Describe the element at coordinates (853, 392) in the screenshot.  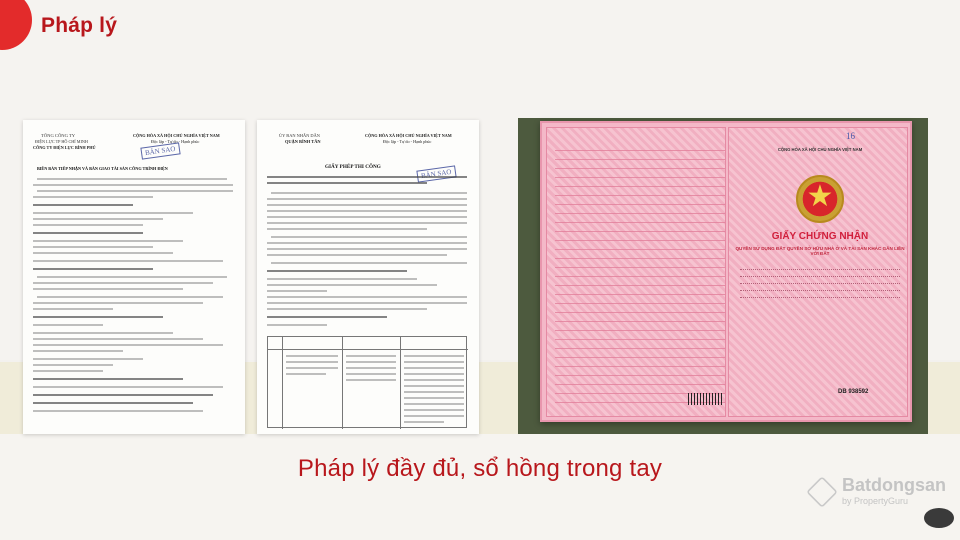
I see `certificate-serial: DB 938592` at that location.